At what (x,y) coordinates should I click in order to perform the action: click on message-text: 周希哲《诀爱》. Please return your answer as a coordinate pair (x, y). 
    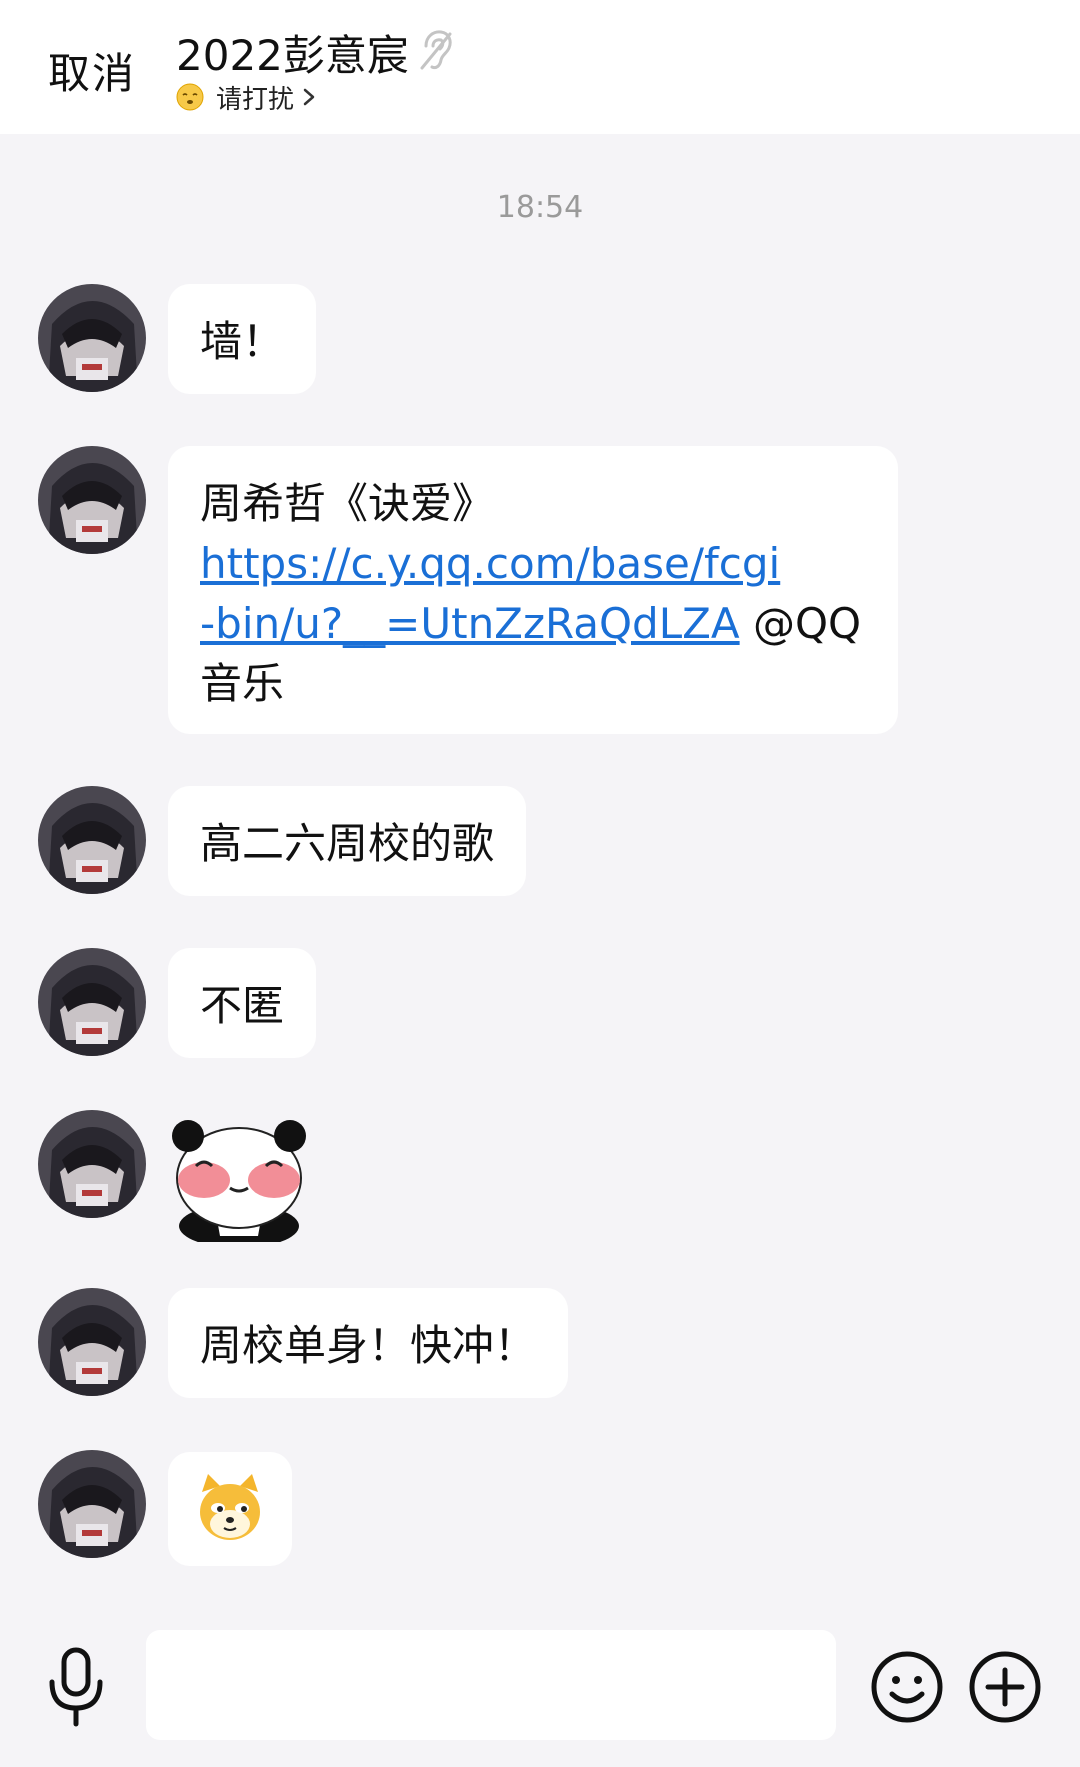
    Looking at the image, I should click on (347, 503).